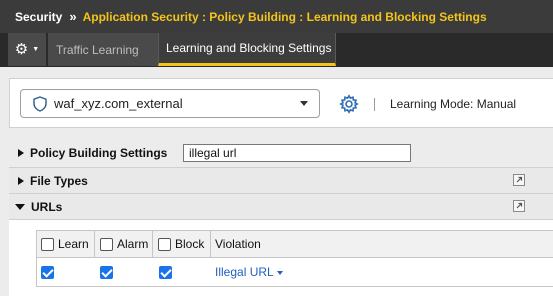 This screenshot has width=553, height=296. I want to click on policy-select-value: waf_xyz.com_external, so click(118, 103).